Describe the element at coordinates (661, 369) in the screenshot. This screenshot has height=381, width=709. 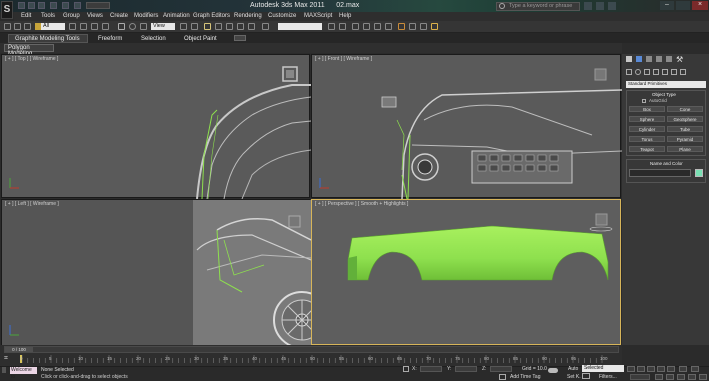
I see `next-frame-icon` at that location.